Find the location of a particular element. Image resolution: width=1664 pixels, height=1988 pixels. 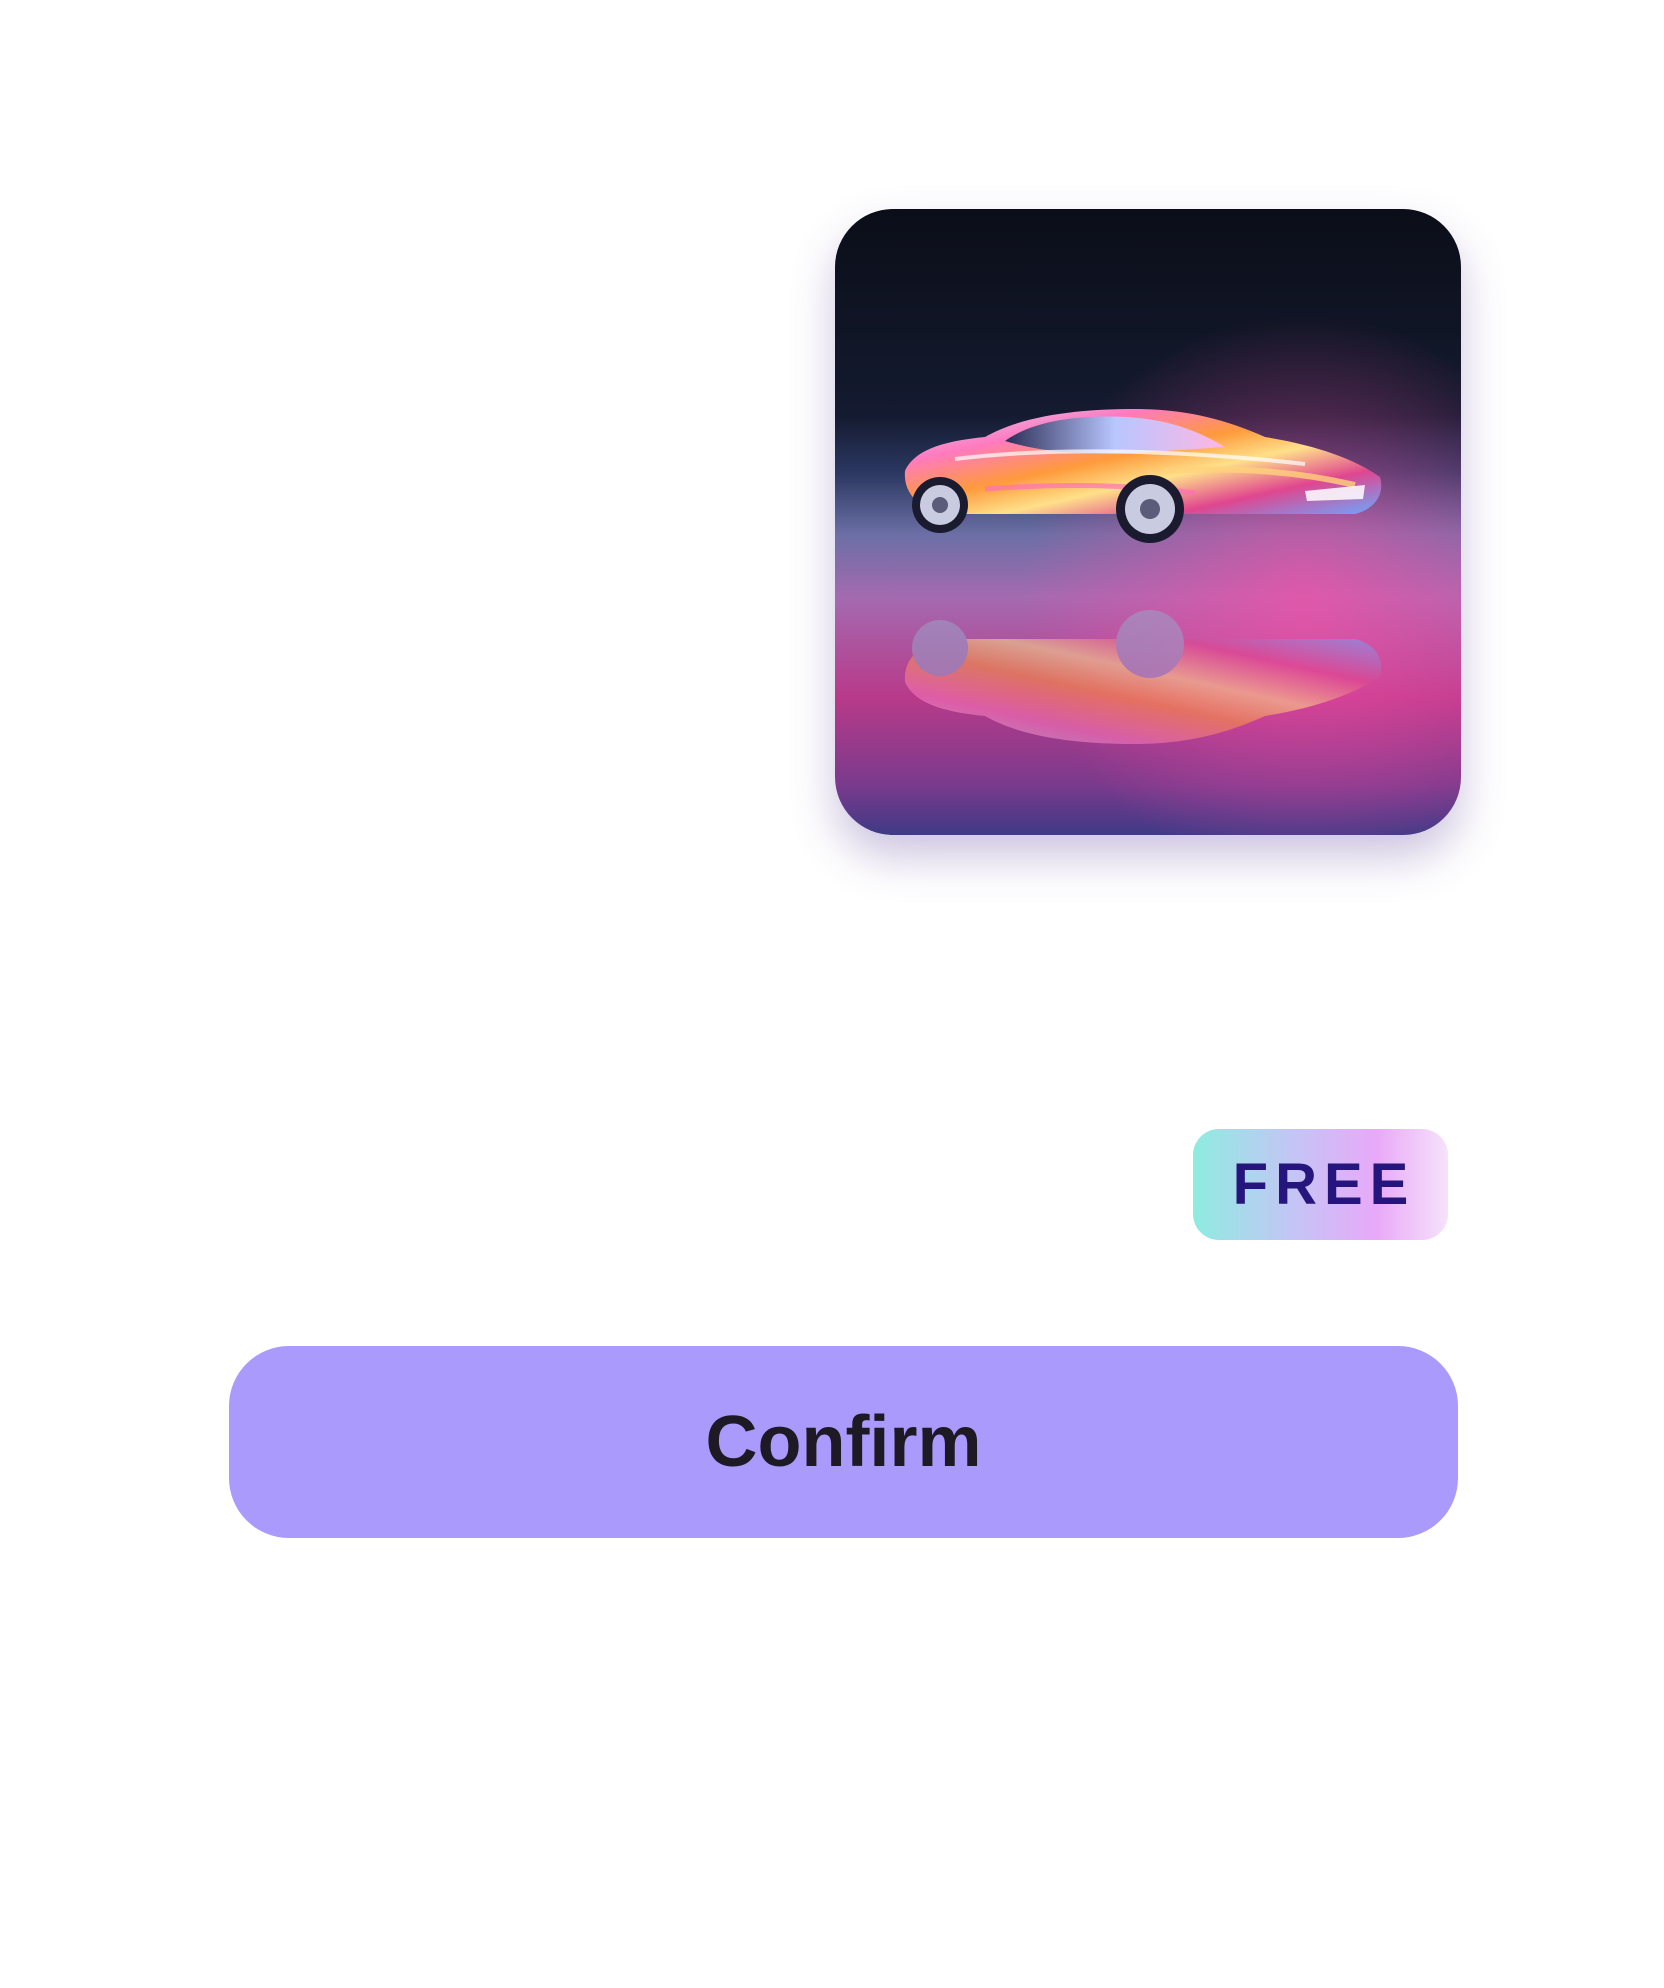

artwork-thumbnail is located at coordinates (1148, 522).